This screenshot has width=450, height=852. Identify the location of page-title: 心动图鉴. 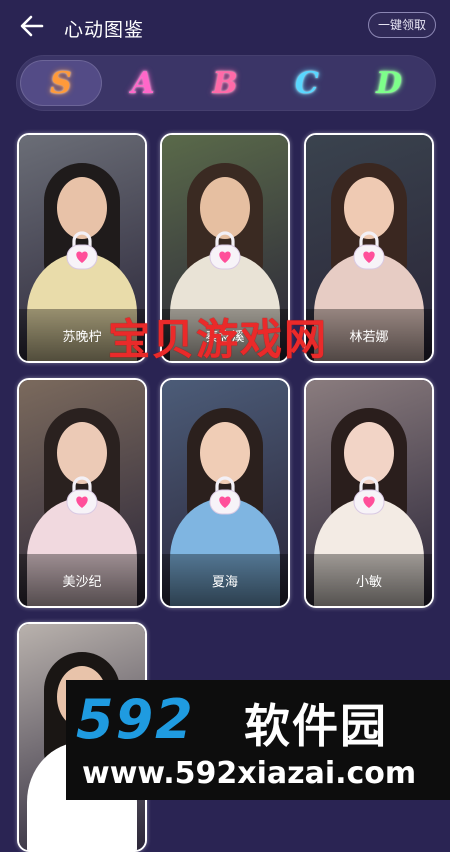
(104, 30).